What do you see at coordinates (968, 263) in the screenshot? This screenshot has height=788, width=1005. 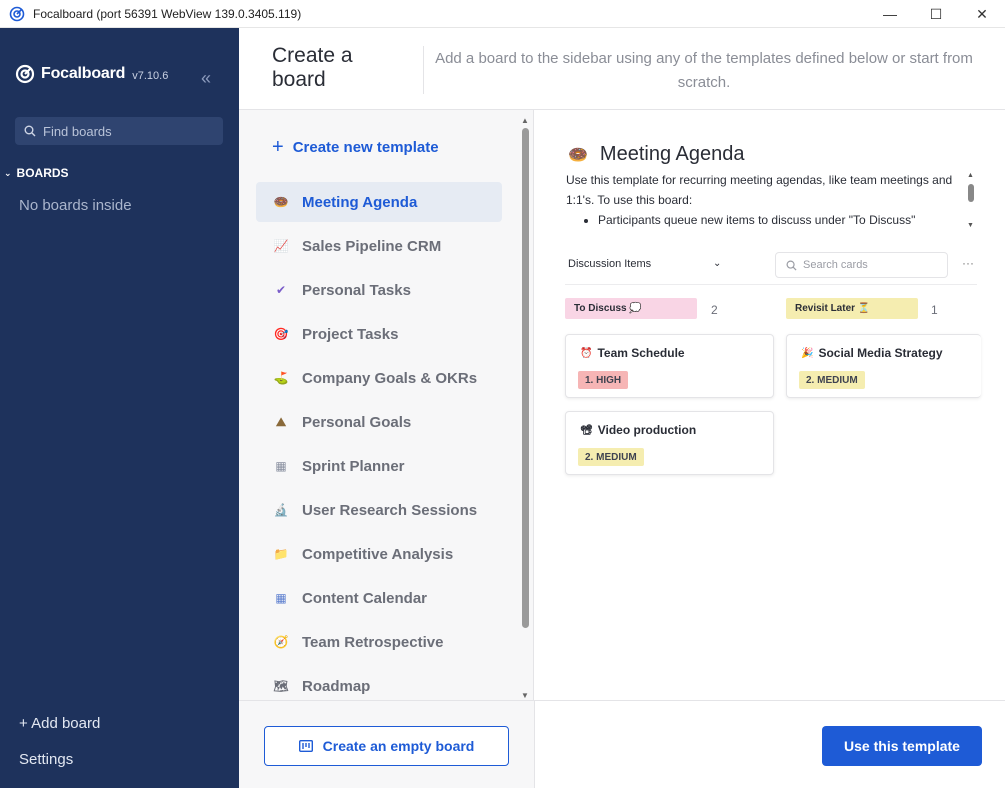 I see `more-options-icon: ···` at bounding box center [968, 263].